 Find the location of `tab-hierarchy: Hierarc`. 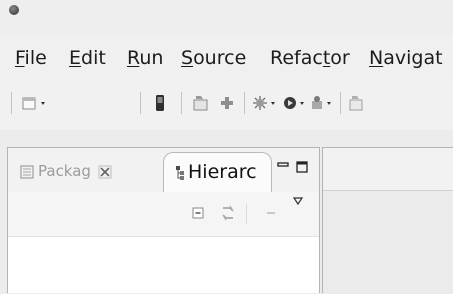

tab-hierarchy: Hierarc is located at coordinates (217, 172).